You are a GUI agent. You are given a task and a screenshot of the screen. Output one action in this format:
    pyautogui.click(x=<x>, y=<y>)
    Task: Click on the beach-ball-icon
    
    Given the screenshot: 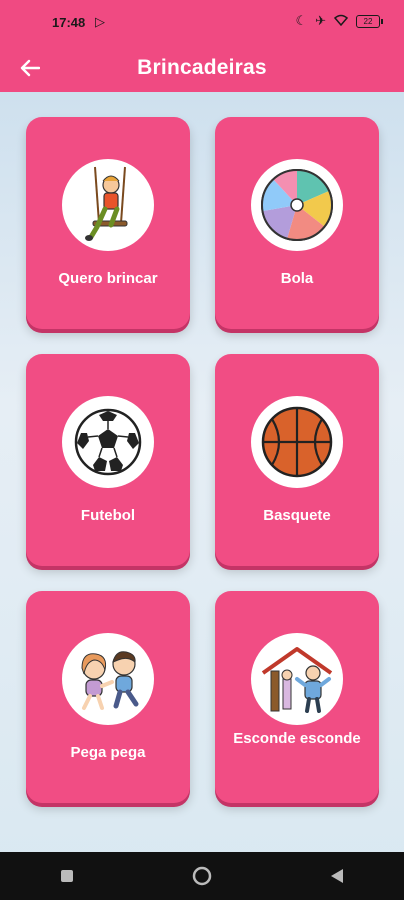 What is the action you would take?
    pyautogui.click(x=297, y=205)
    